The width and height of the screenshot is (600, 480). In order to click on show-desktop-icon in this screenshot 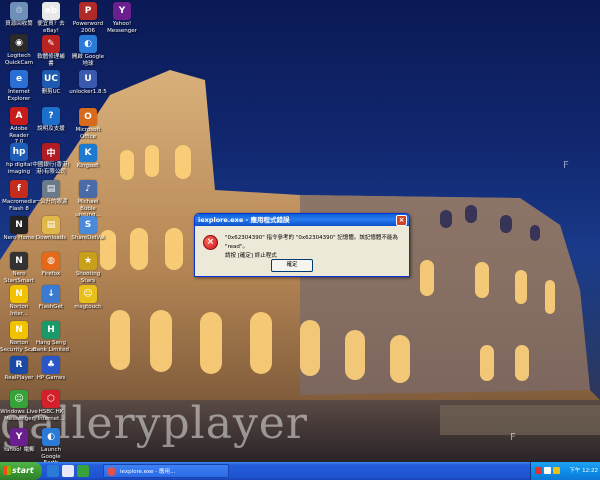, I will do `click(68, 471)`.